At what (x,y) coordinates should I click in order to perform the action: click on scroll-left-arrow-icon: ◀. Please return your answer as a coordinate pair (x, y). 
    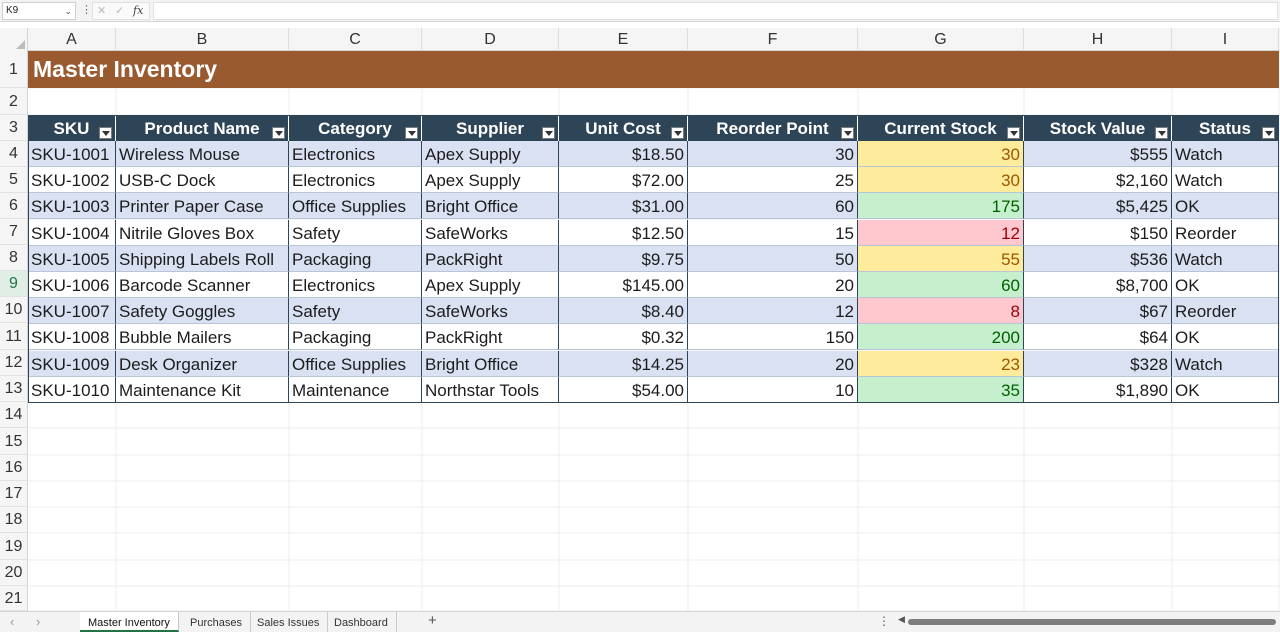
    Looking at the image, I should click on (901, 619).